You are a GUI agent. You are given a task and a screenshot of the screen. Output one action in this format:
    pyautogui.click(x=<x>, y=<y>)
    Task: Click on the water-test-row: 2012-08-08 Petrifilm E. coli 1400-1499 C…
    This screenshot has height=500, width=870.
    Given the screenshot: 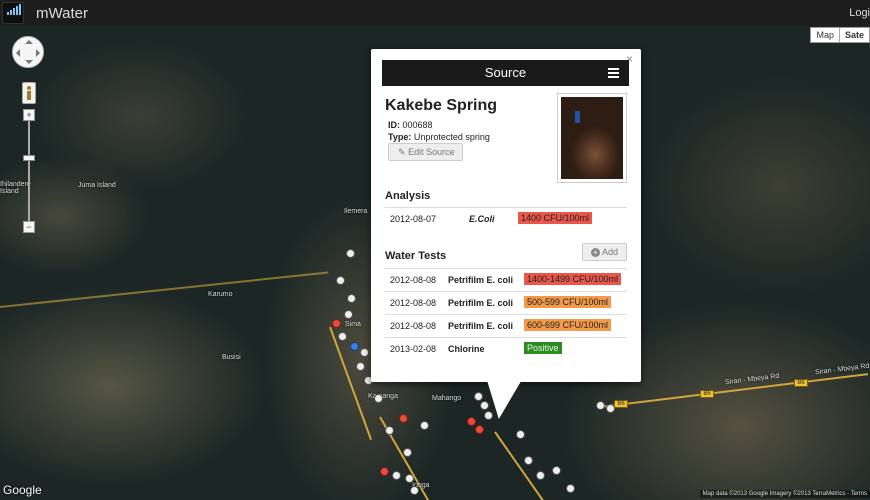 What is the action you would take?
    pyautogui.click(x=506, y=279)
    